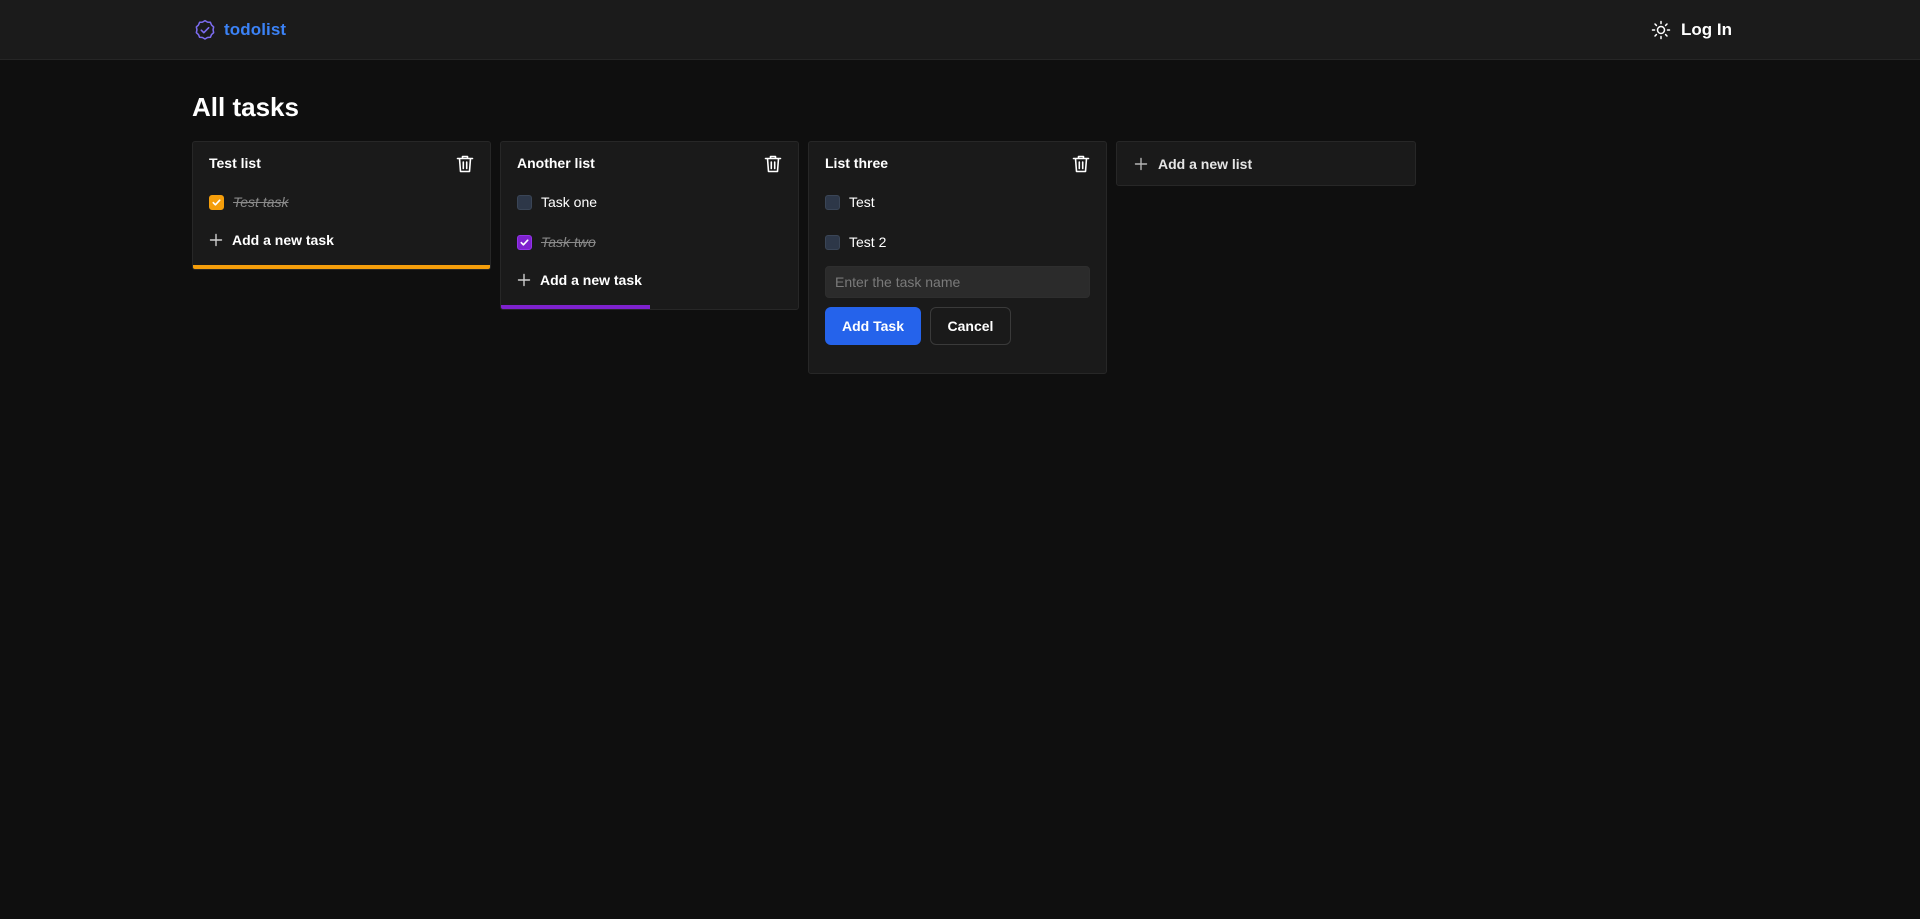 The width and height of the screenshot is (1920, 919). Describe the element at coordinates (569, 202) in the screenshot. I see `task-label: Task one` at that location.